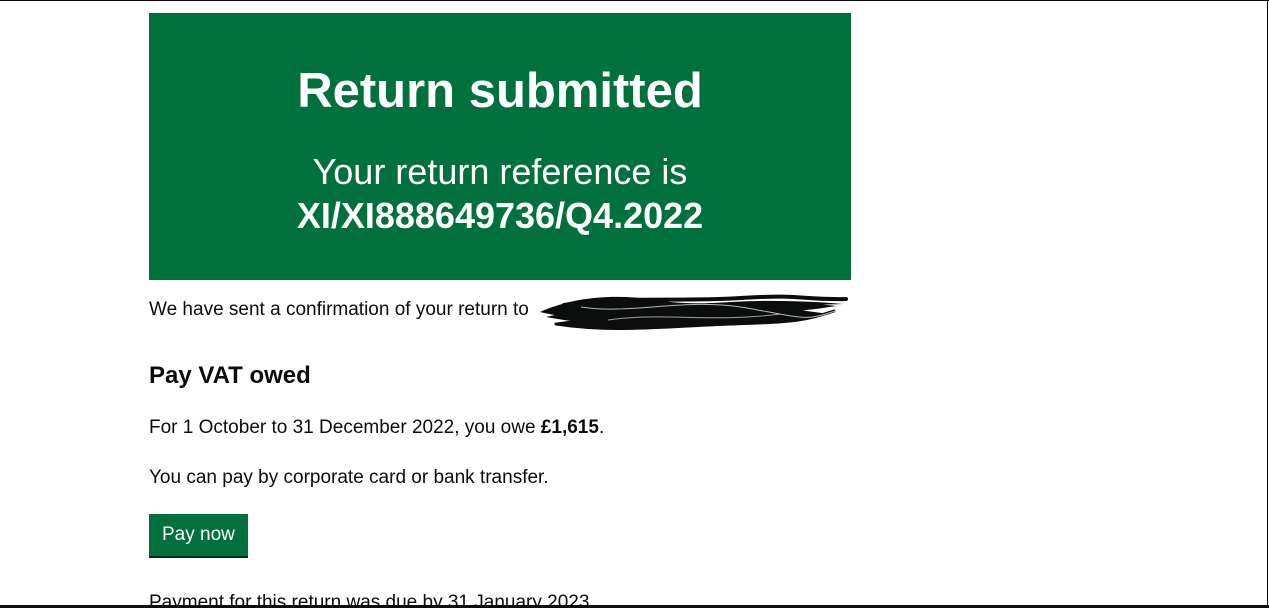  What do you see at coordinates (500, 91) in the screenshot?
I see `panel-title: Return submitted` at bounding box center [500, 91].